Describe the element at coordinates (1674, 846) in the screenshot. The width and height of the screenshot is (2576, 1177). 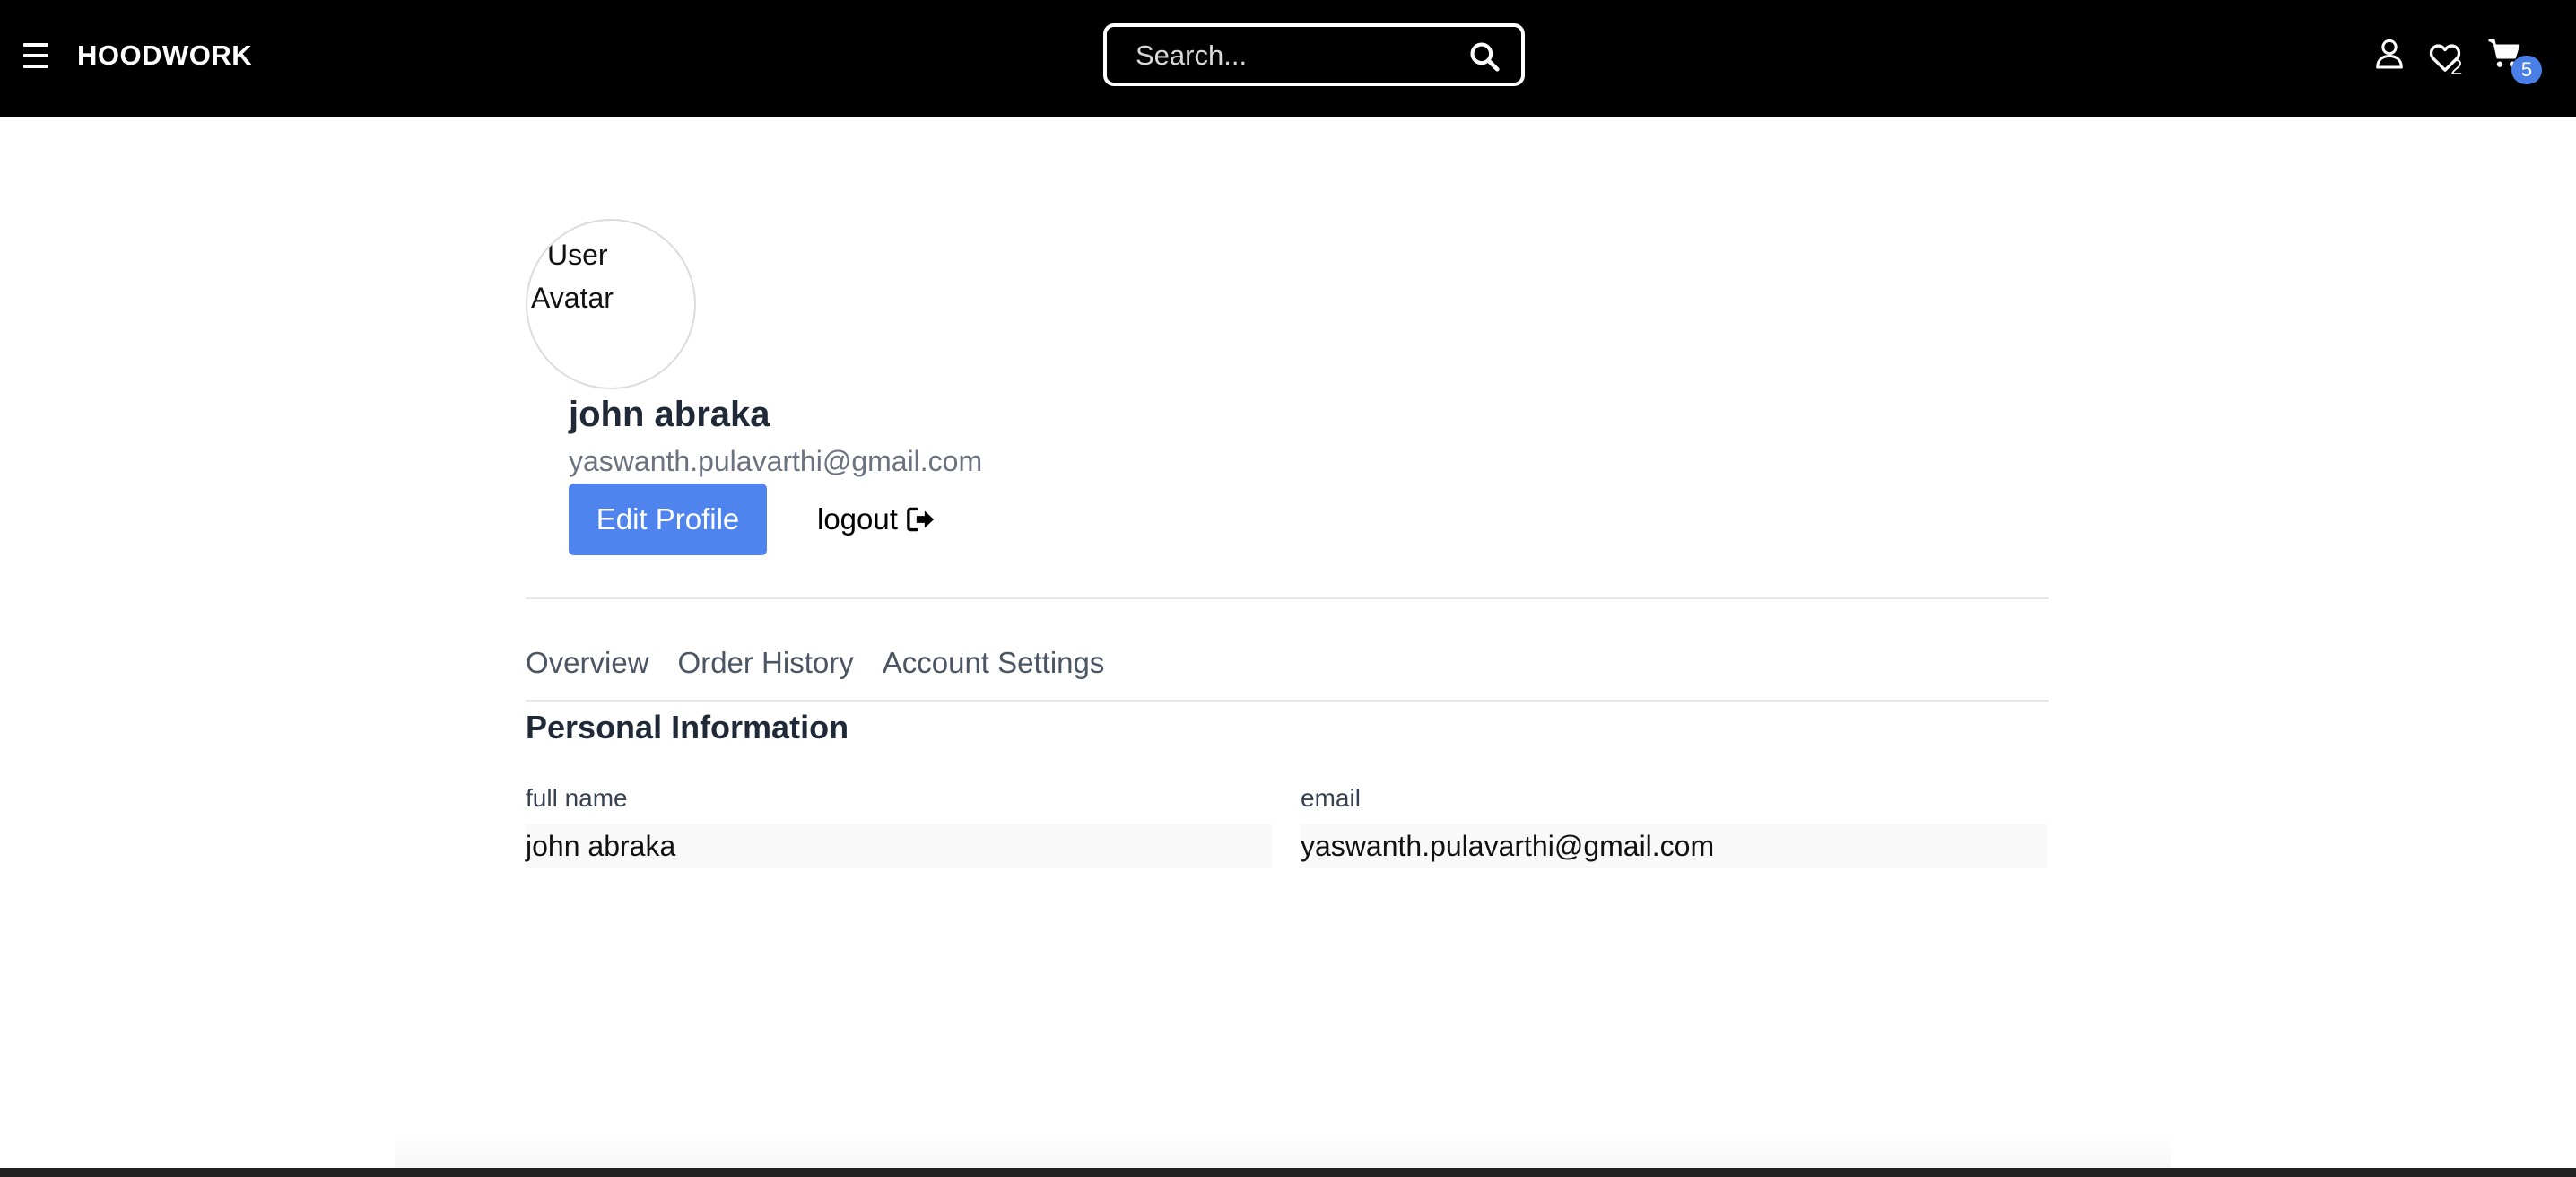
I see `email-value: yaswanth.pulavarthi@gmail.com` at that location.